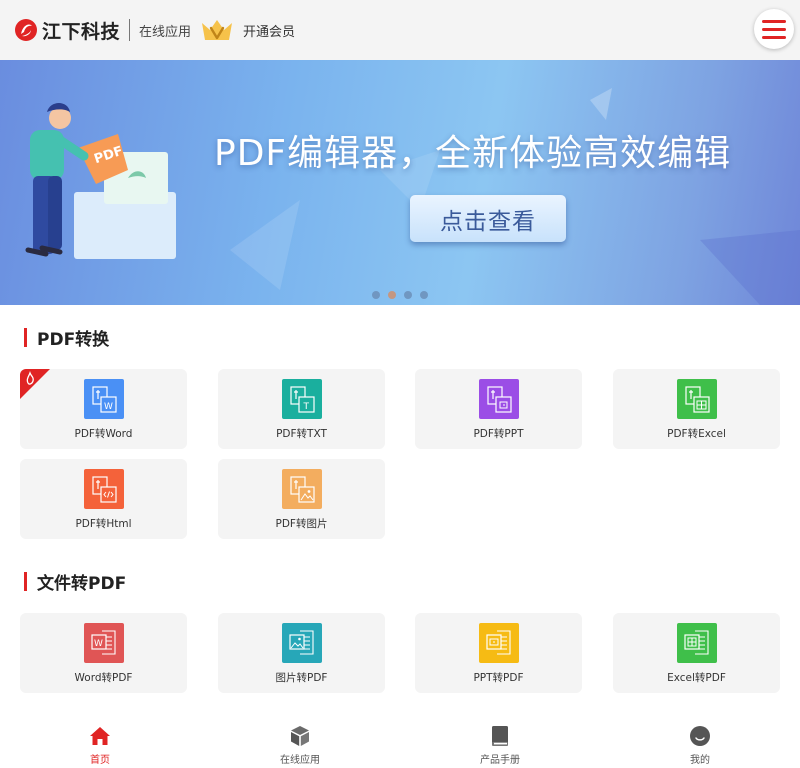  What do you see at coordinates (700, 760) in the screenshot?
I see `nav-label: 我的` at bounding box center [700, 760].